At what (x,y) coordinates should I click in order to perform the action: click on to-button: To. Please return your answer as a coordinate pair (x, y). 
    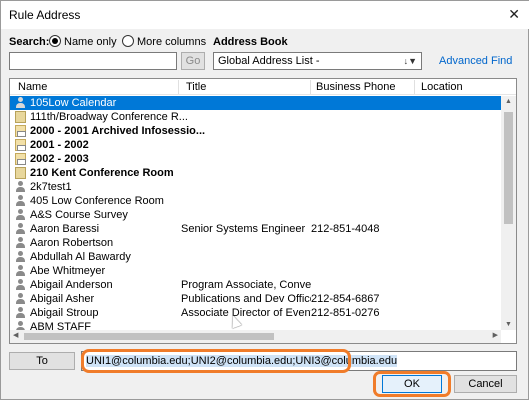
    Looking at the image, I should click on (42, 361).